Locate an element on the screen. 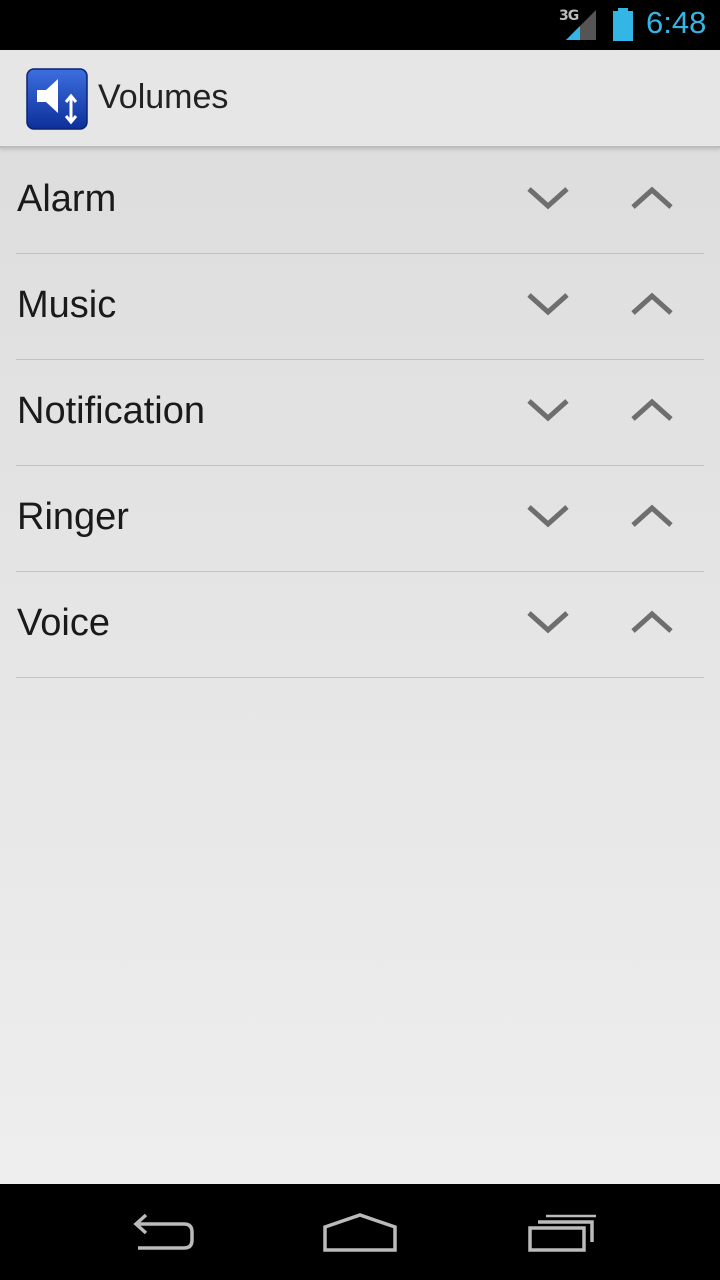 This screenshot has height=1280, width=720. back-button is located at coordinates (160, 1232).